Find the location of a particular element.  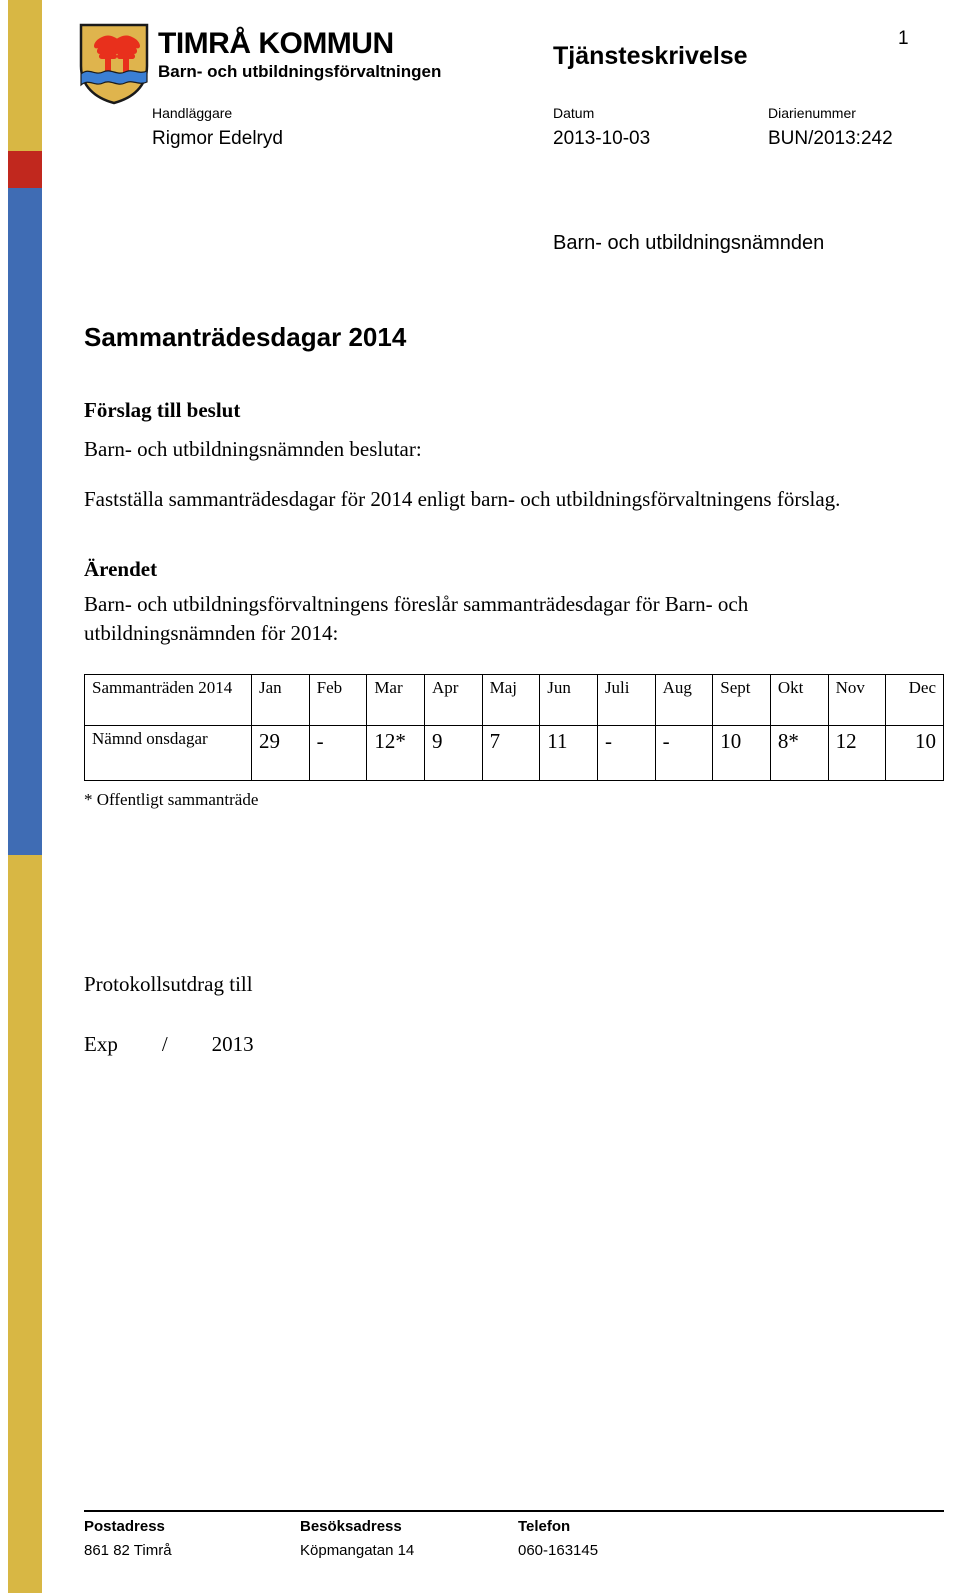

case-body-text-line-2: utbildningsnämnden för 2014: is located at coordinates (211, 633).